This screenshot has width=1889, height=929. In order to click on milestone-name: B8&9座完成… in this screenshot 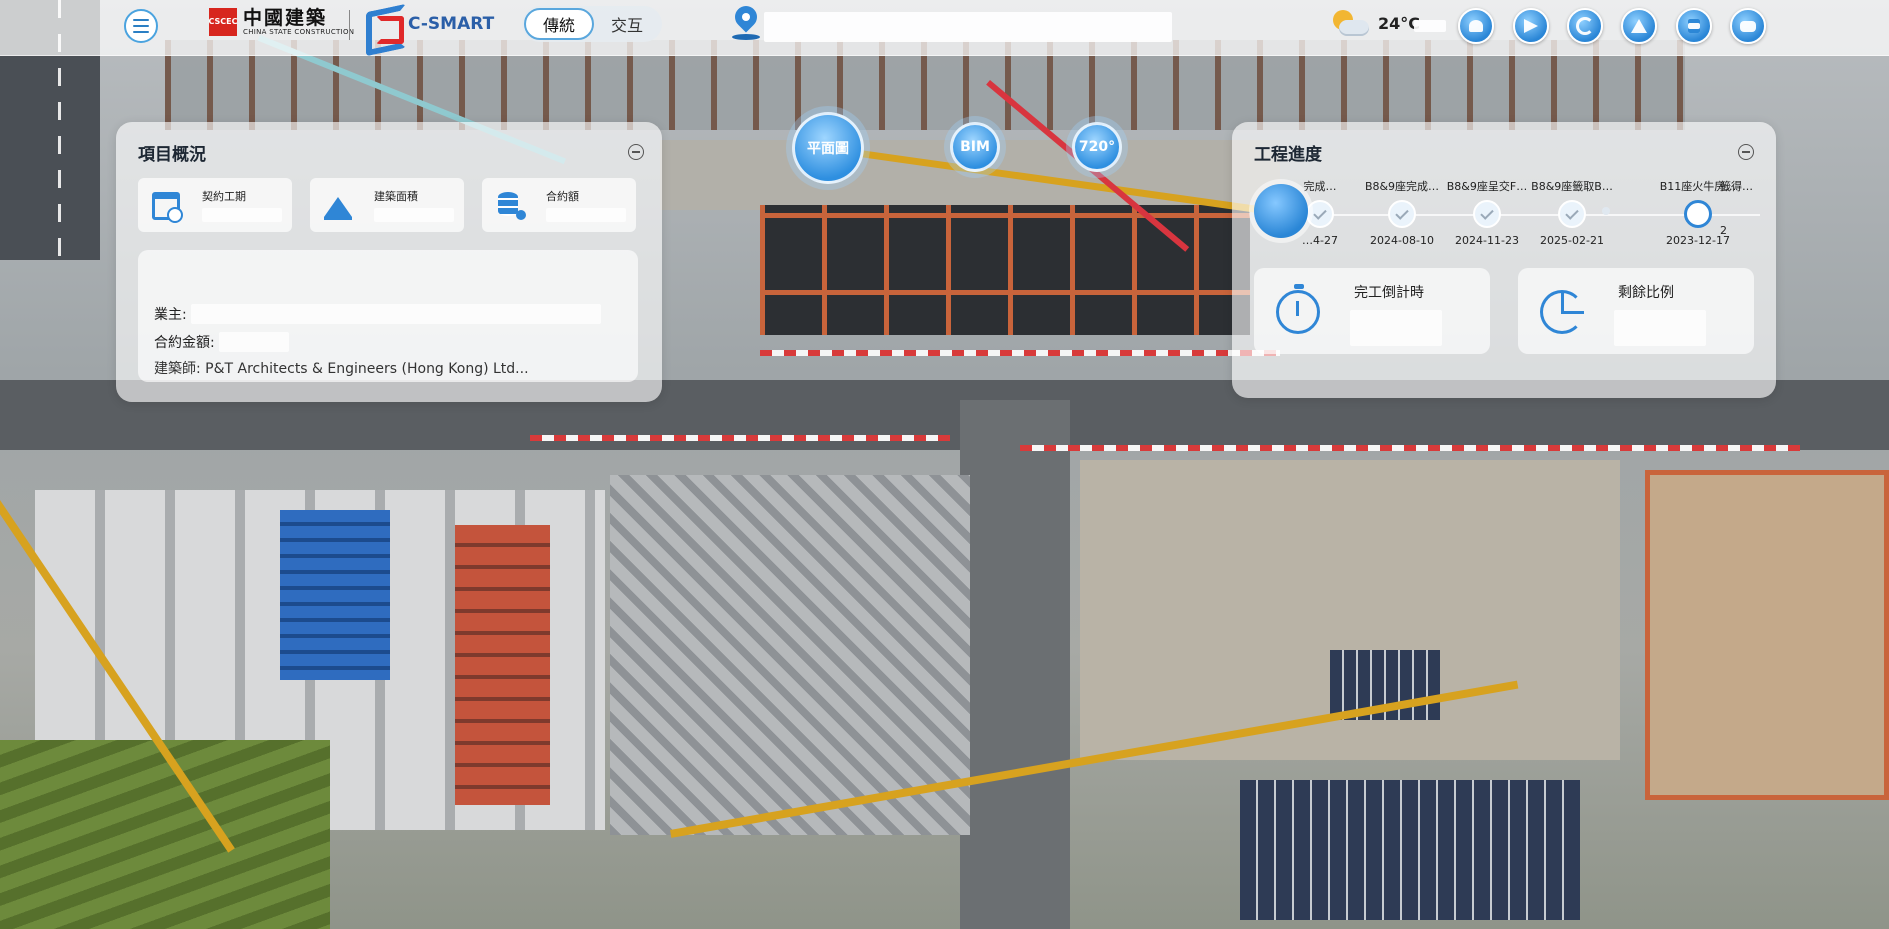, I will do `click(1402, 186)`.